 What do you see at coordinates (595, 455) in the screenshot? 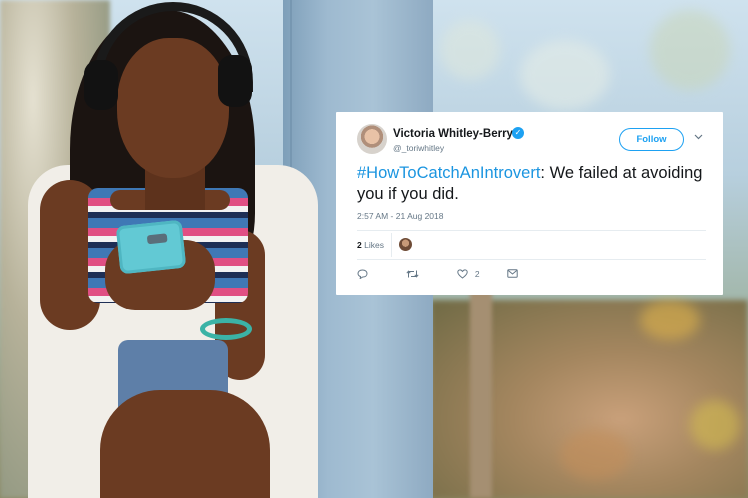
I see `bokeh-orange` at bounding box center [595, 455].